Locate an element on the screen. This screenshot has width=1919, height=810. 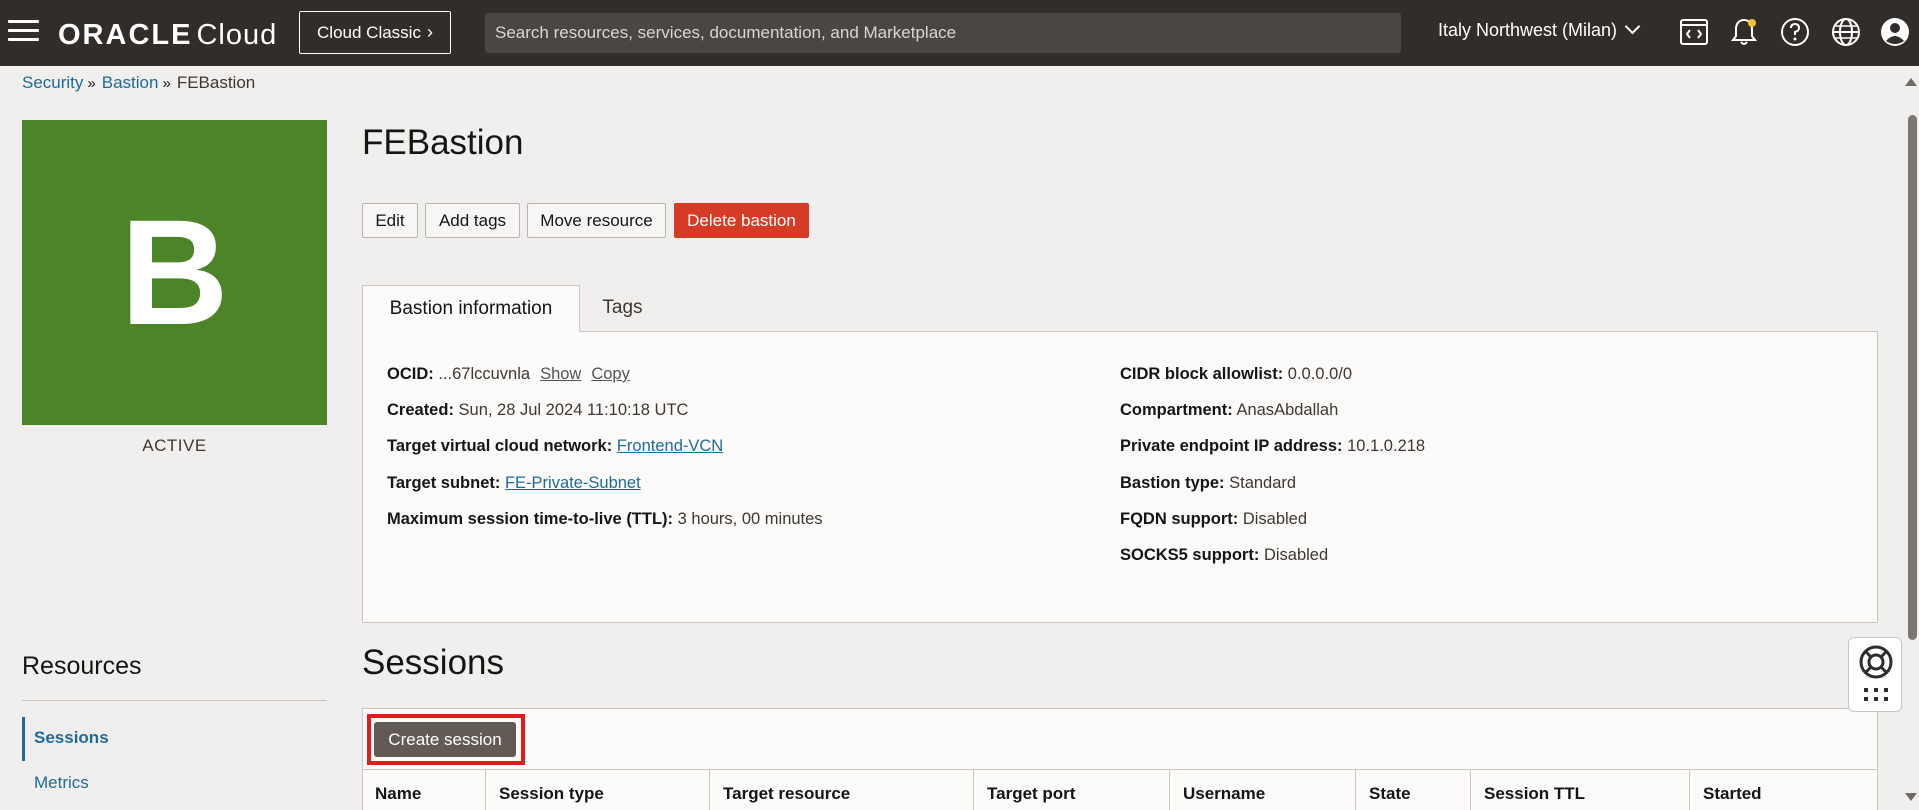
ocid-field: OCID: ...67lccuvnla Show Copy is located at coordinates (508, 374).